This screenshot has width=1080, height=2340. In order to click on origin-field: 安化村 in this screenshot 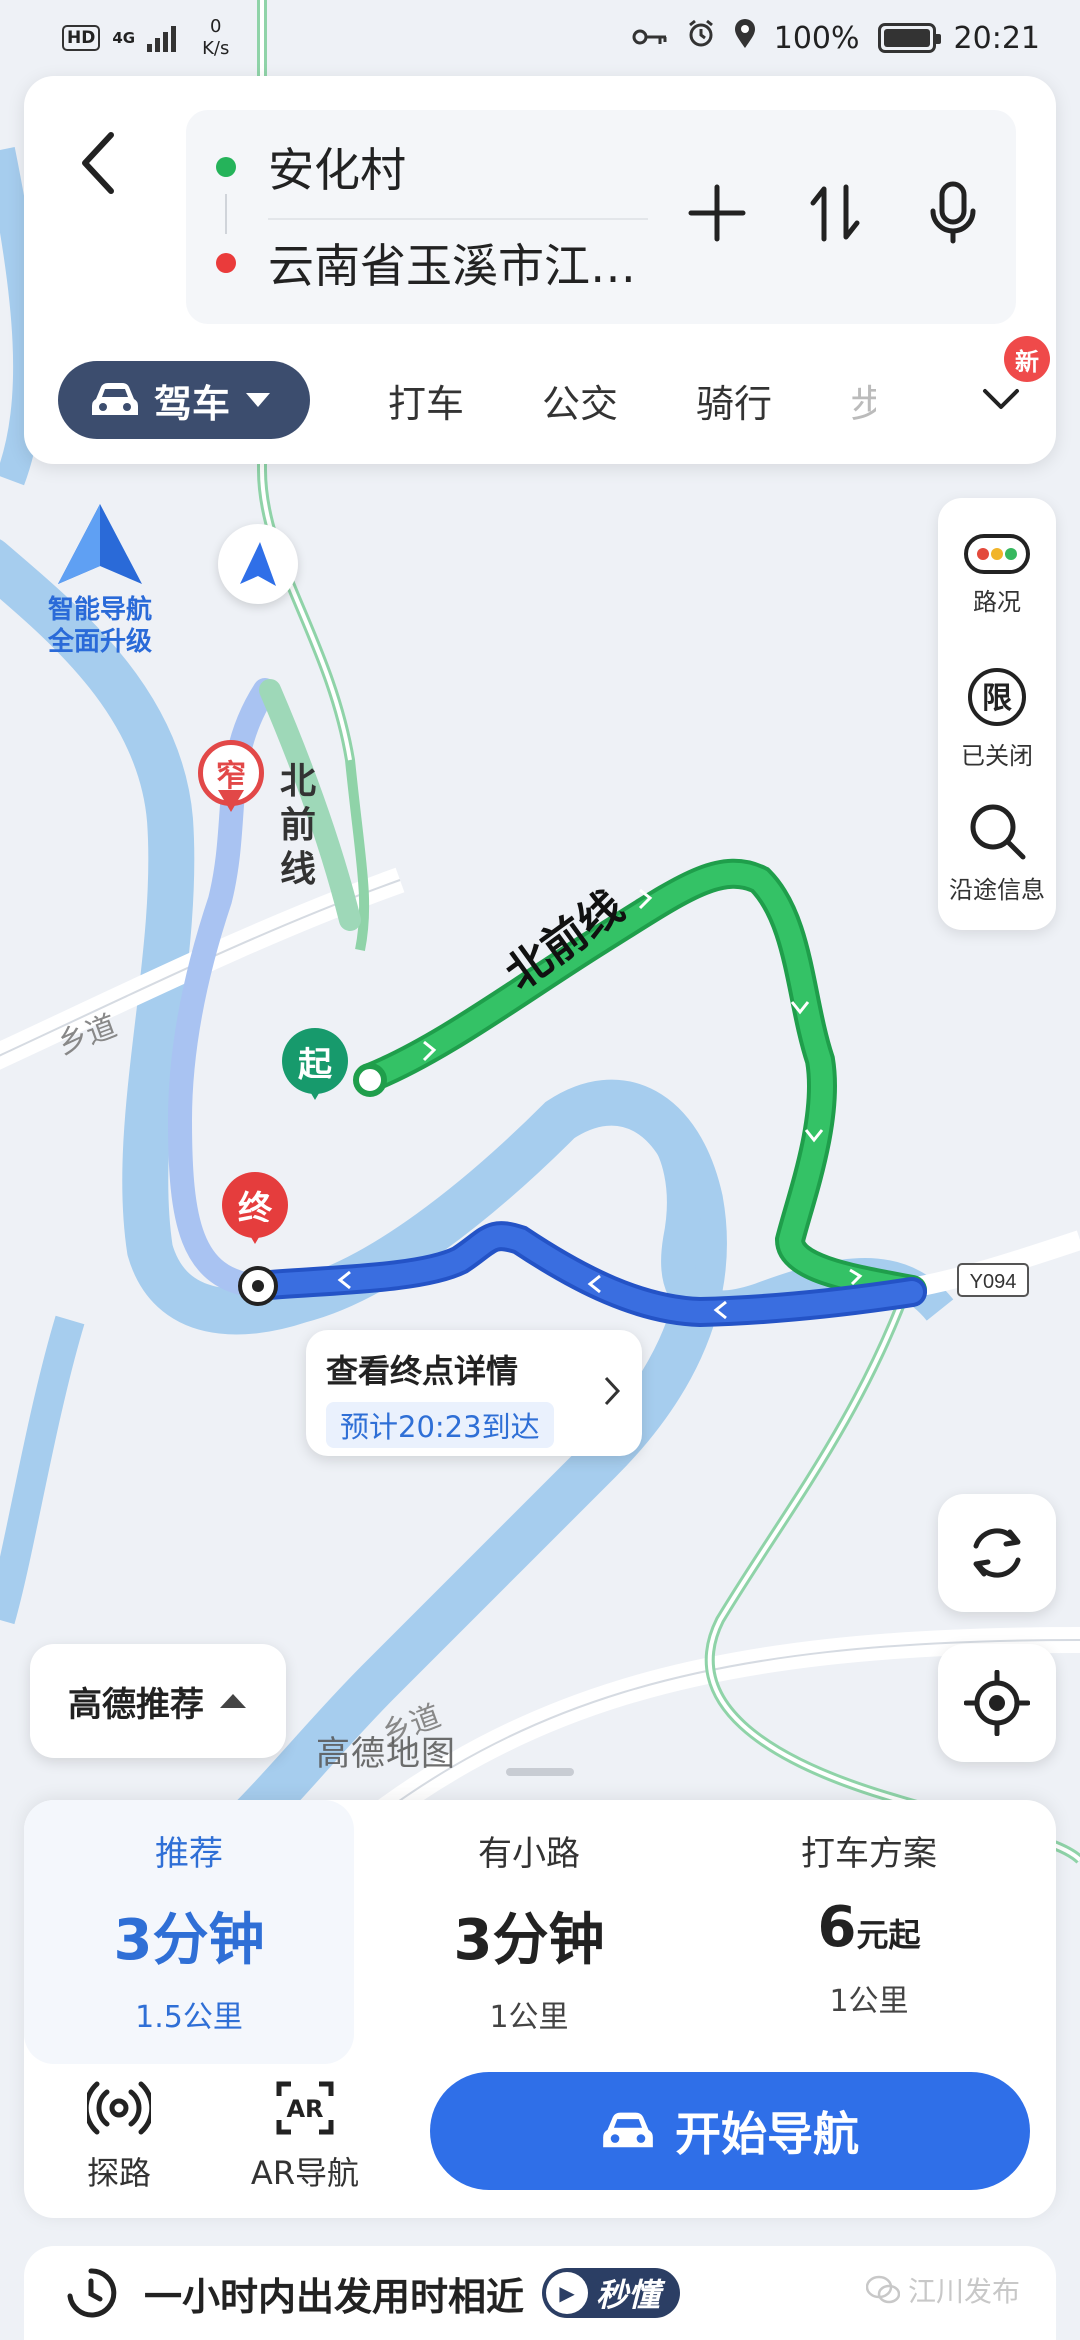, I will do `click(311, 167)`.